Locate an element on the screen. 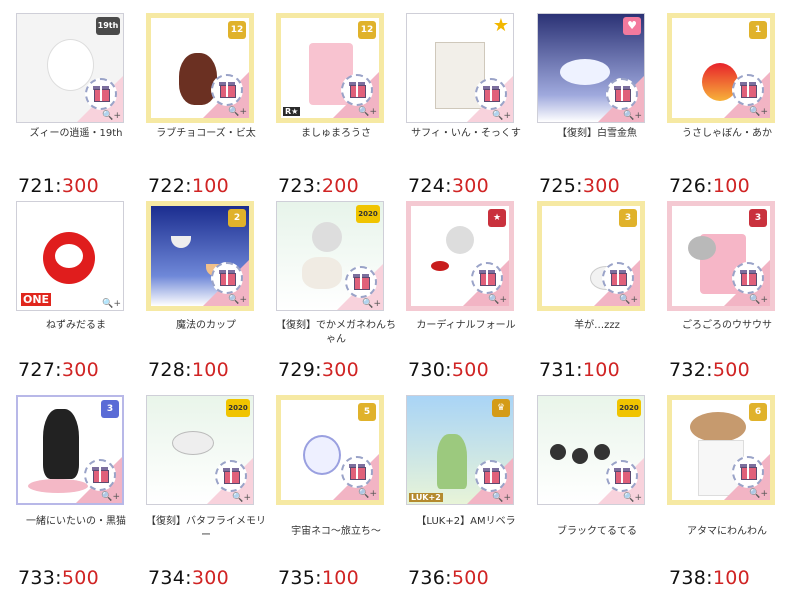  one-logo: ONE is located at coordinates (36, 299).